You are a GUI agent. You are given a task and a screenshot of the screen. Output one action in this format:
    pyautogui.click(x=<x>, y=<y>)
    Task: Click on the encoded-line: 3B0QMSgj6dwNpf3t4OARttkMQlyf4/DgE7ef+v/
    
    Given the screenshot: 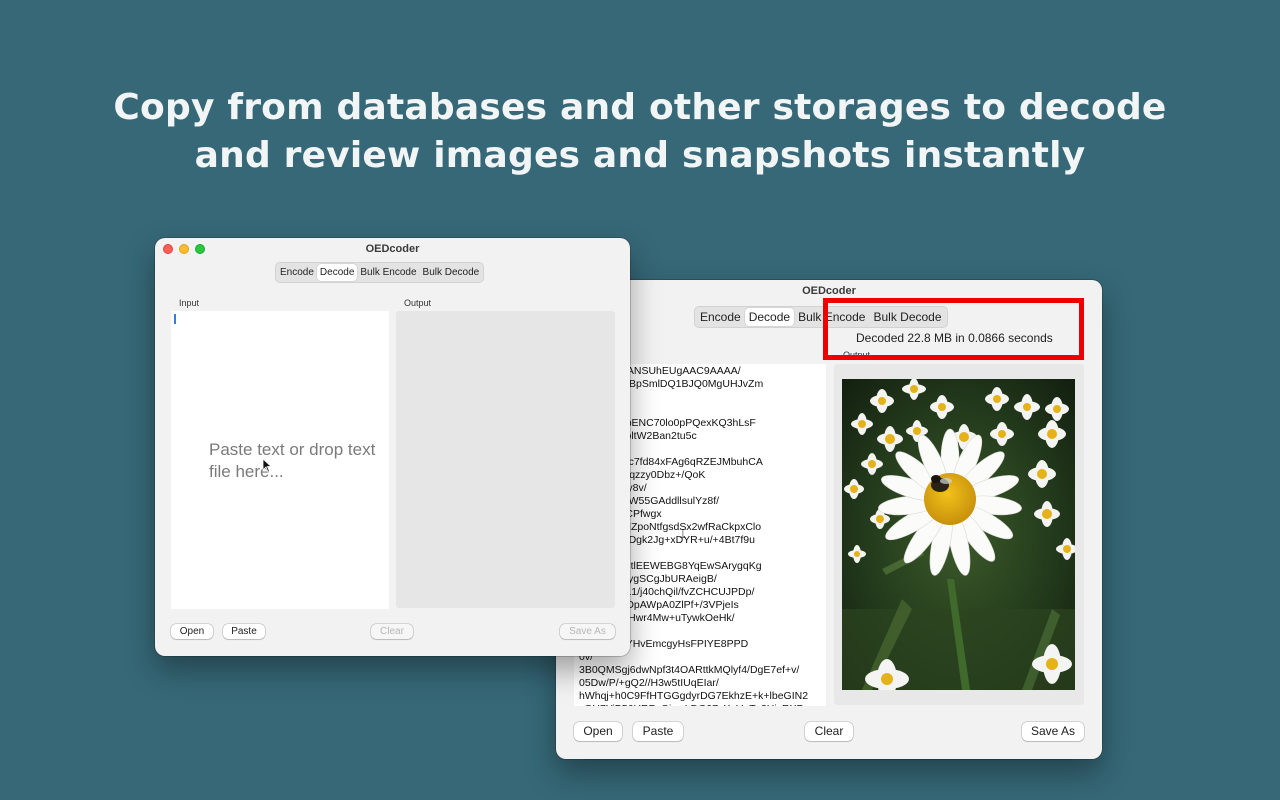 What is the action you would take?
    pyautogui.click(x=689, y=670)
    